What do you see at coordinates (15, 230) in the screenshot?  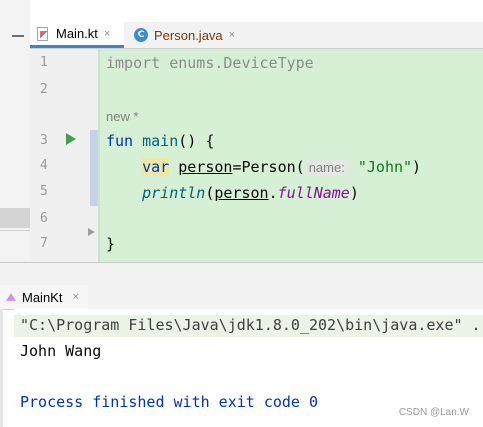 I see `divider` at bounding box center [15, 230].